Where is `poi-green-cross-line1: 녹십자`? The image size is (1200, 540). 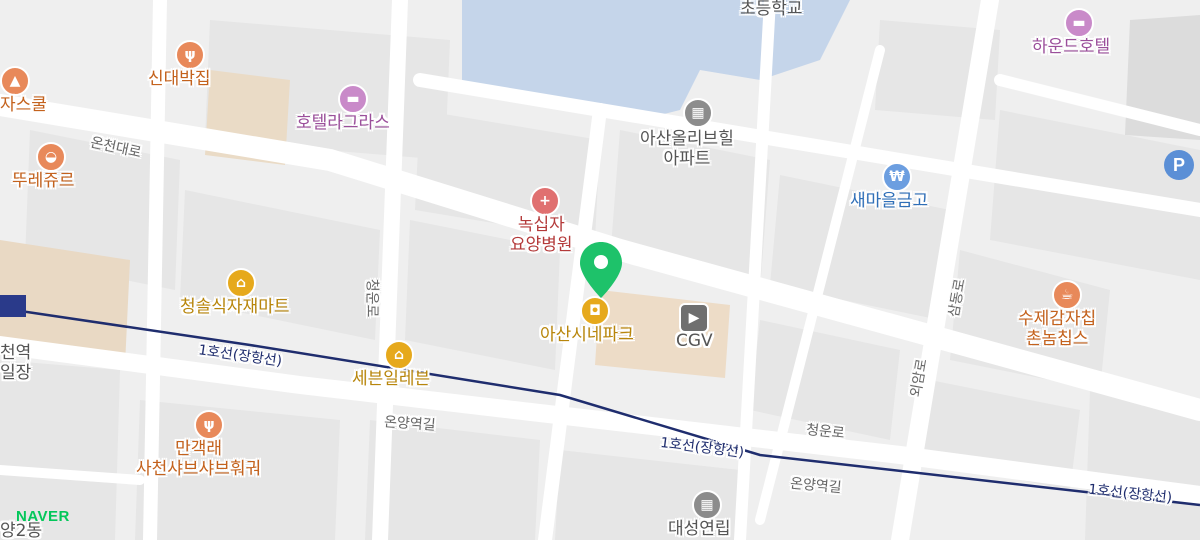 poi-green-cross-line1: 녹십자 is located at coordinates (541, 225).